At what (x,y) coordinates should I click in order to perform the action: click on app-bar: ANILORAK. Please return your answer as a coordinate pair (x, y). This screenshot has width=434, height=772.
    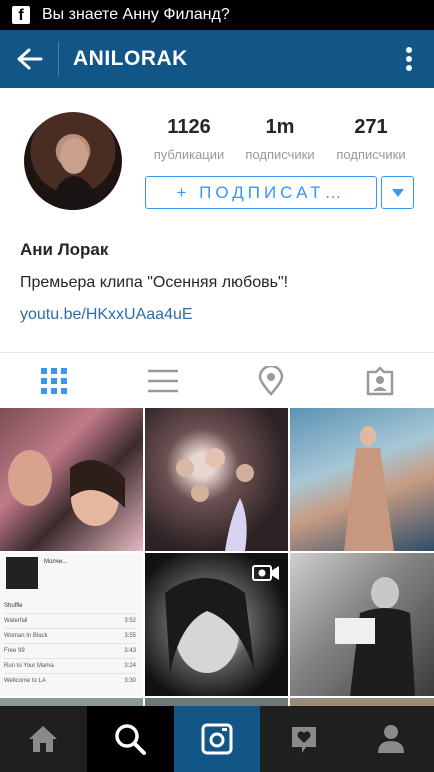
    Looking at the image, I should click on (217, 59).